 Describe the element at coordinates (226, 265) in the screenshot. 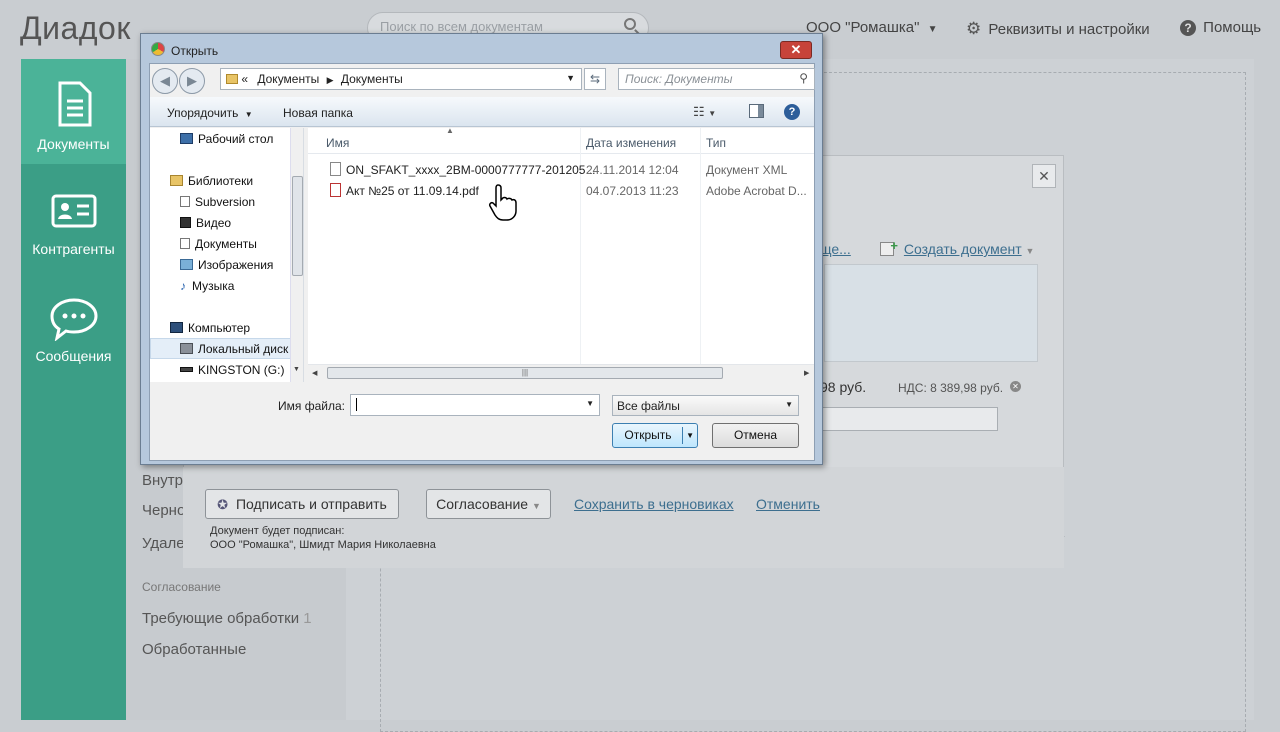

I see `tree-images: Изображения` at that location.